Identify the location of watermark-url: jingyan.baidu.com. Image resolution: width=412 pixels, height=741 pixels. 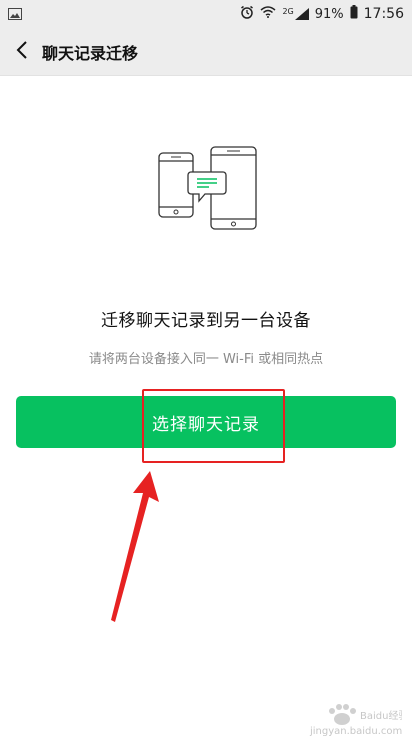
(355, 731).